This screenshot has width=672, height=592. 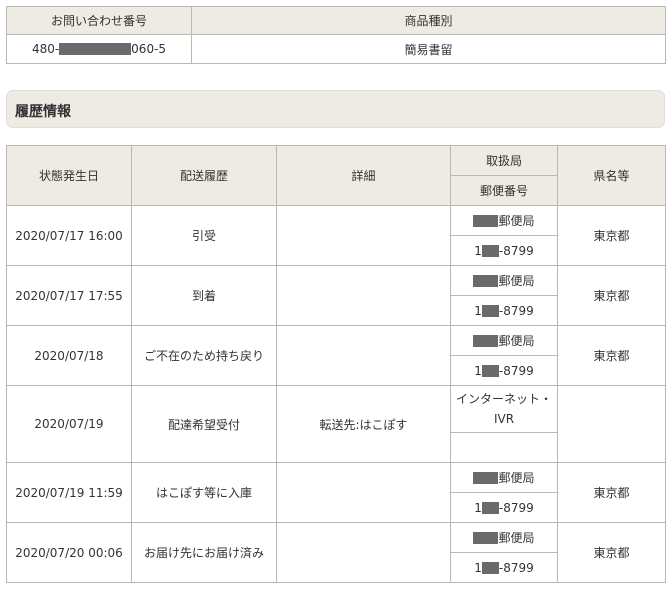 What do you see at coordinates (69, 424) in the screenshot?
I see `event-date: 2020/07/19` at bounding box center [69, 424].